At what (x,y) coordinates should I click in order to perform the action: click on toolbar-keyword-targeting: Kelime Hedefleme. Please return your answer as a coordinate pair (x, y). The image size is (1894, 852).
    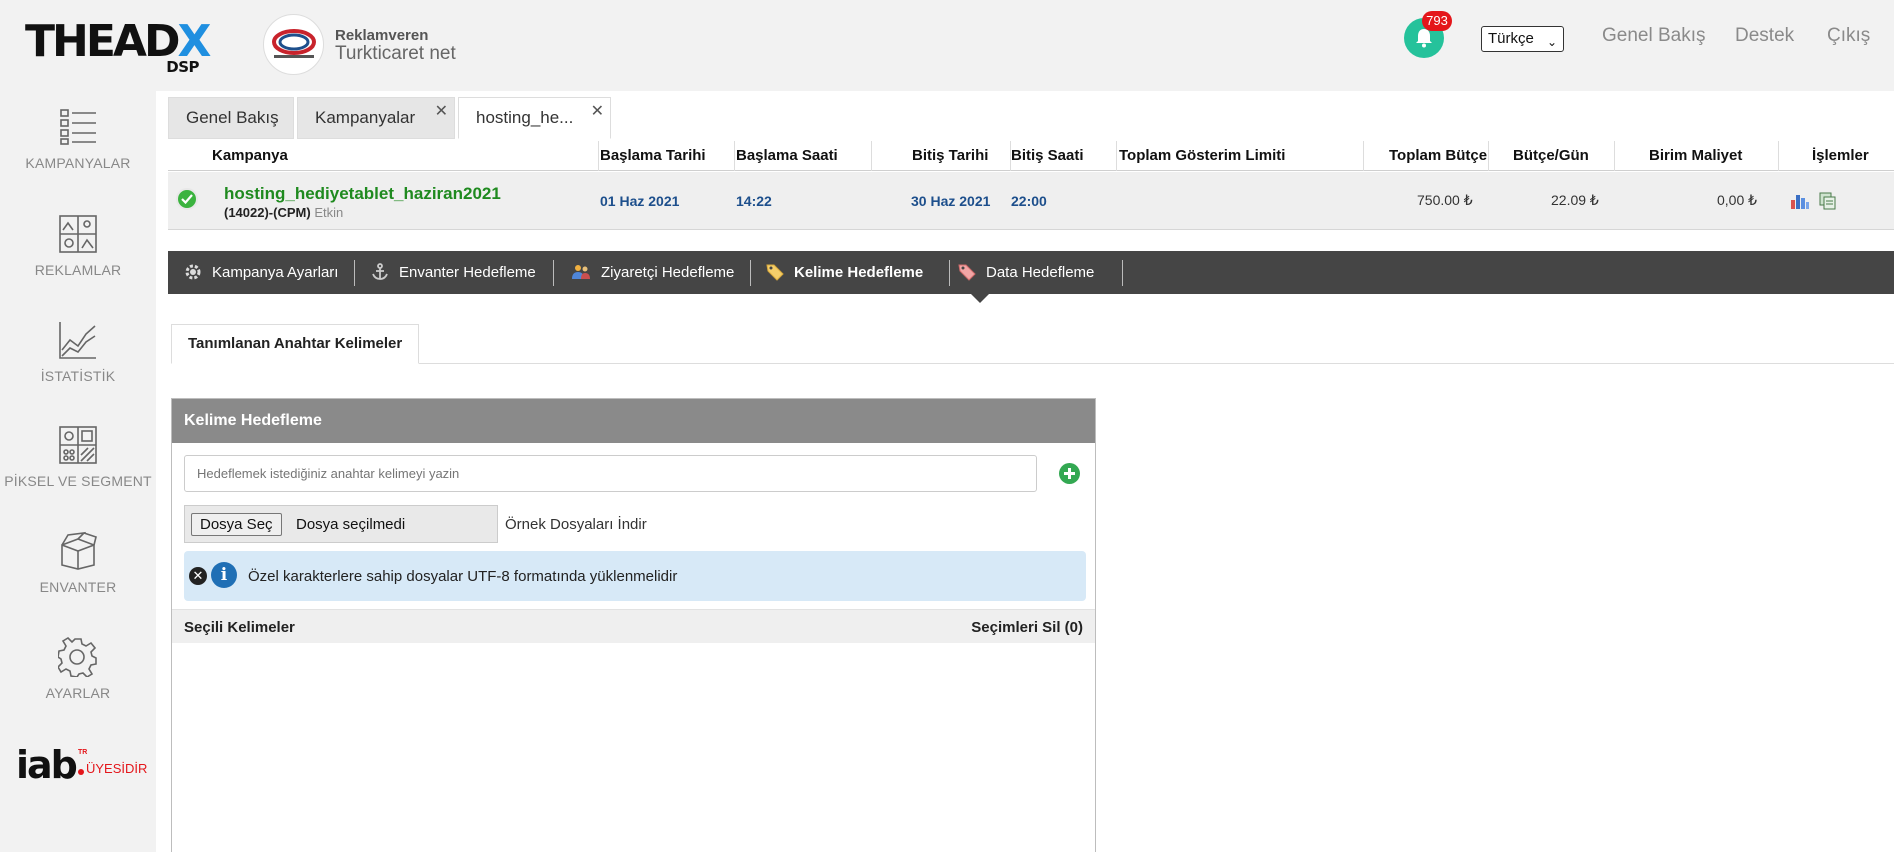
    Looking at the image, I should click on (844, 272).